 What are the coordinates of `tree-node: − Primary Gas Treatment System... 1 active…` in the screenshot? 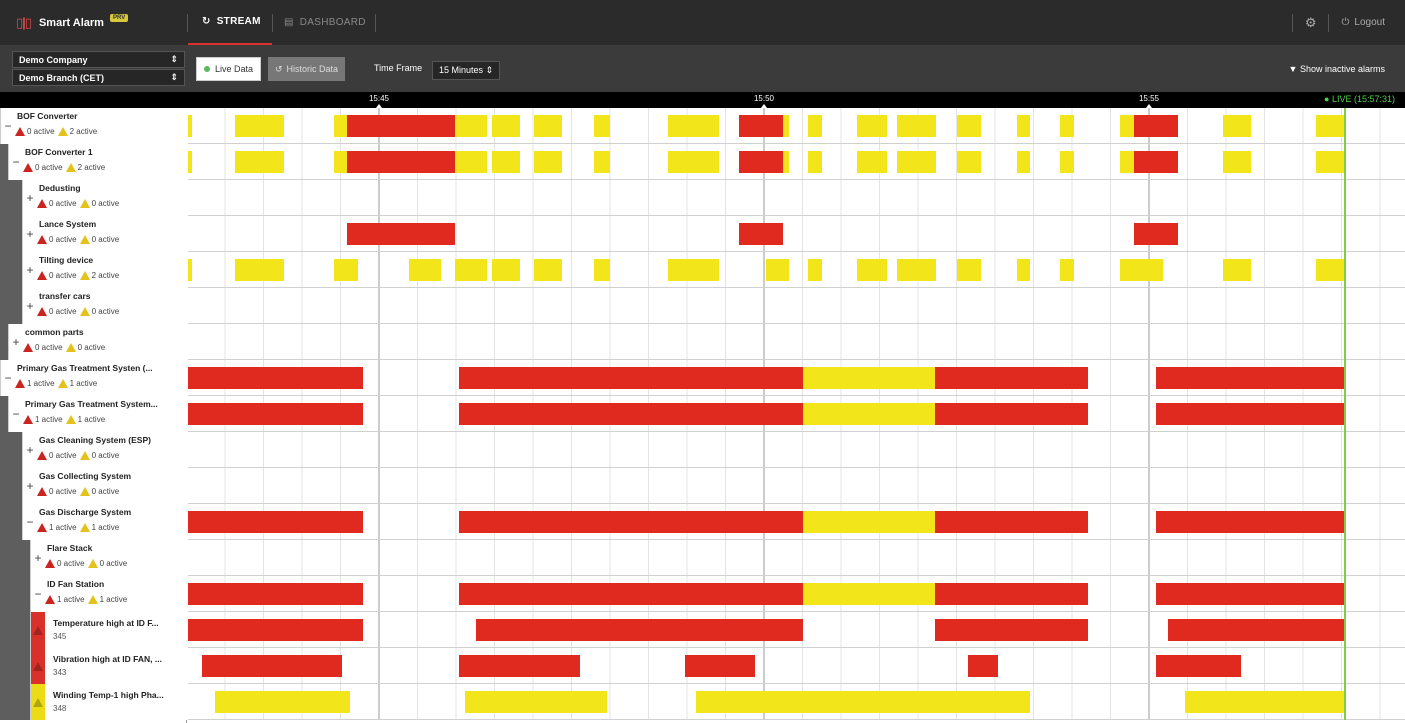 It's located at (97, 414).